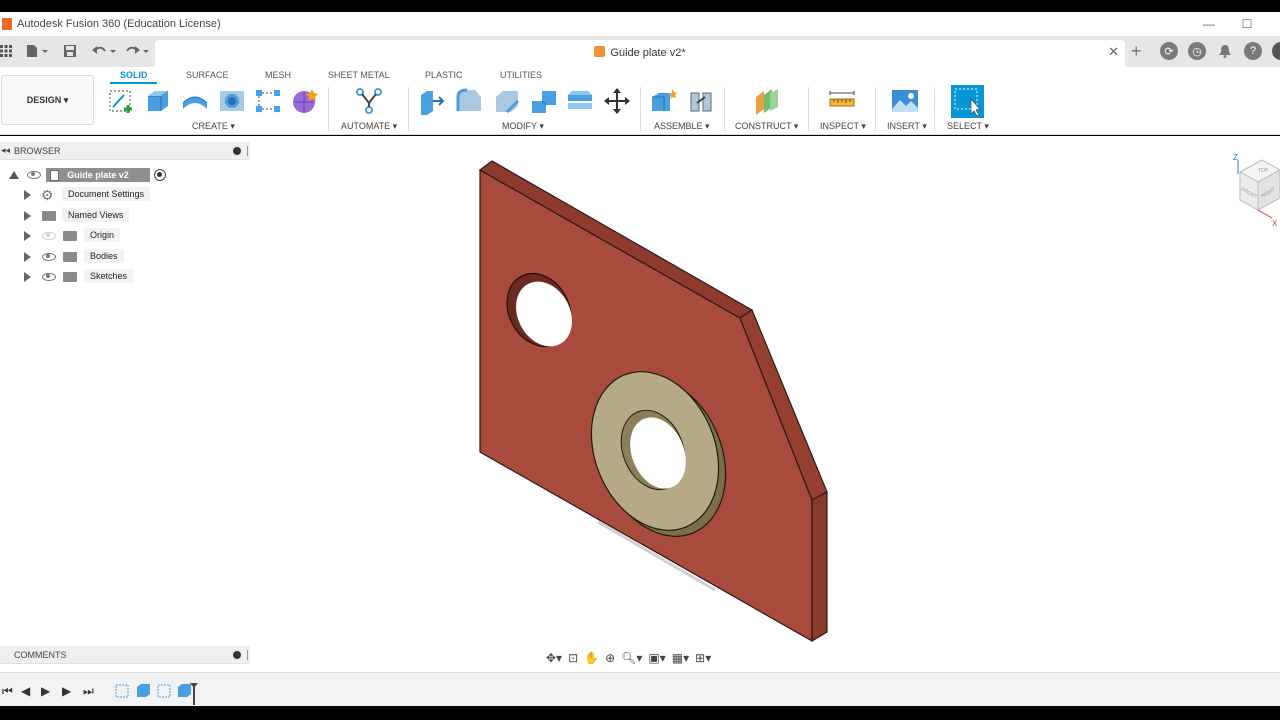 The height and width of the screenshot is (720, 1280). Describe the element at coordinates (523, 126) in the screenshot. I see `modify-menu: MODIFY ▾` at that location.